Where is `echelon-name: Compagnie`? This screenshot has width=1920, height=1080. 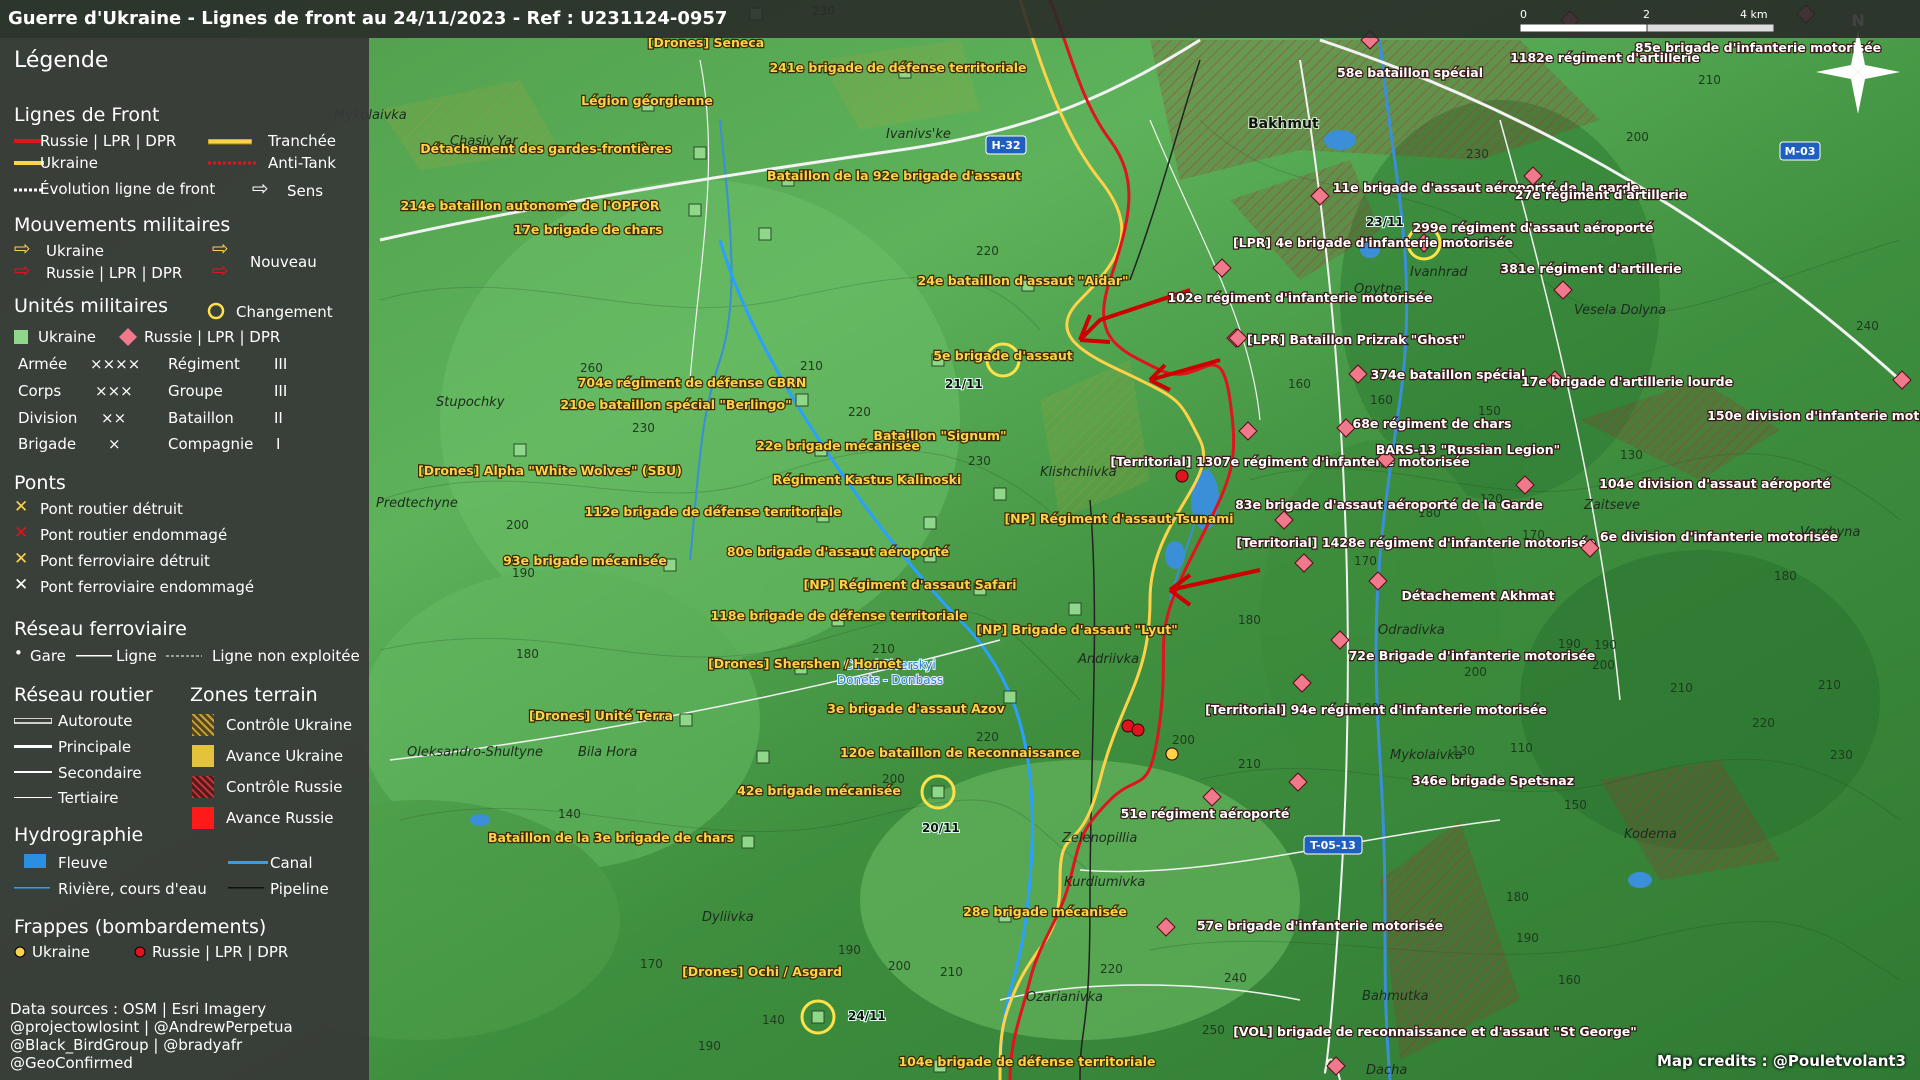 echelon-name: Compagnie is located at coordinates (211, 444).